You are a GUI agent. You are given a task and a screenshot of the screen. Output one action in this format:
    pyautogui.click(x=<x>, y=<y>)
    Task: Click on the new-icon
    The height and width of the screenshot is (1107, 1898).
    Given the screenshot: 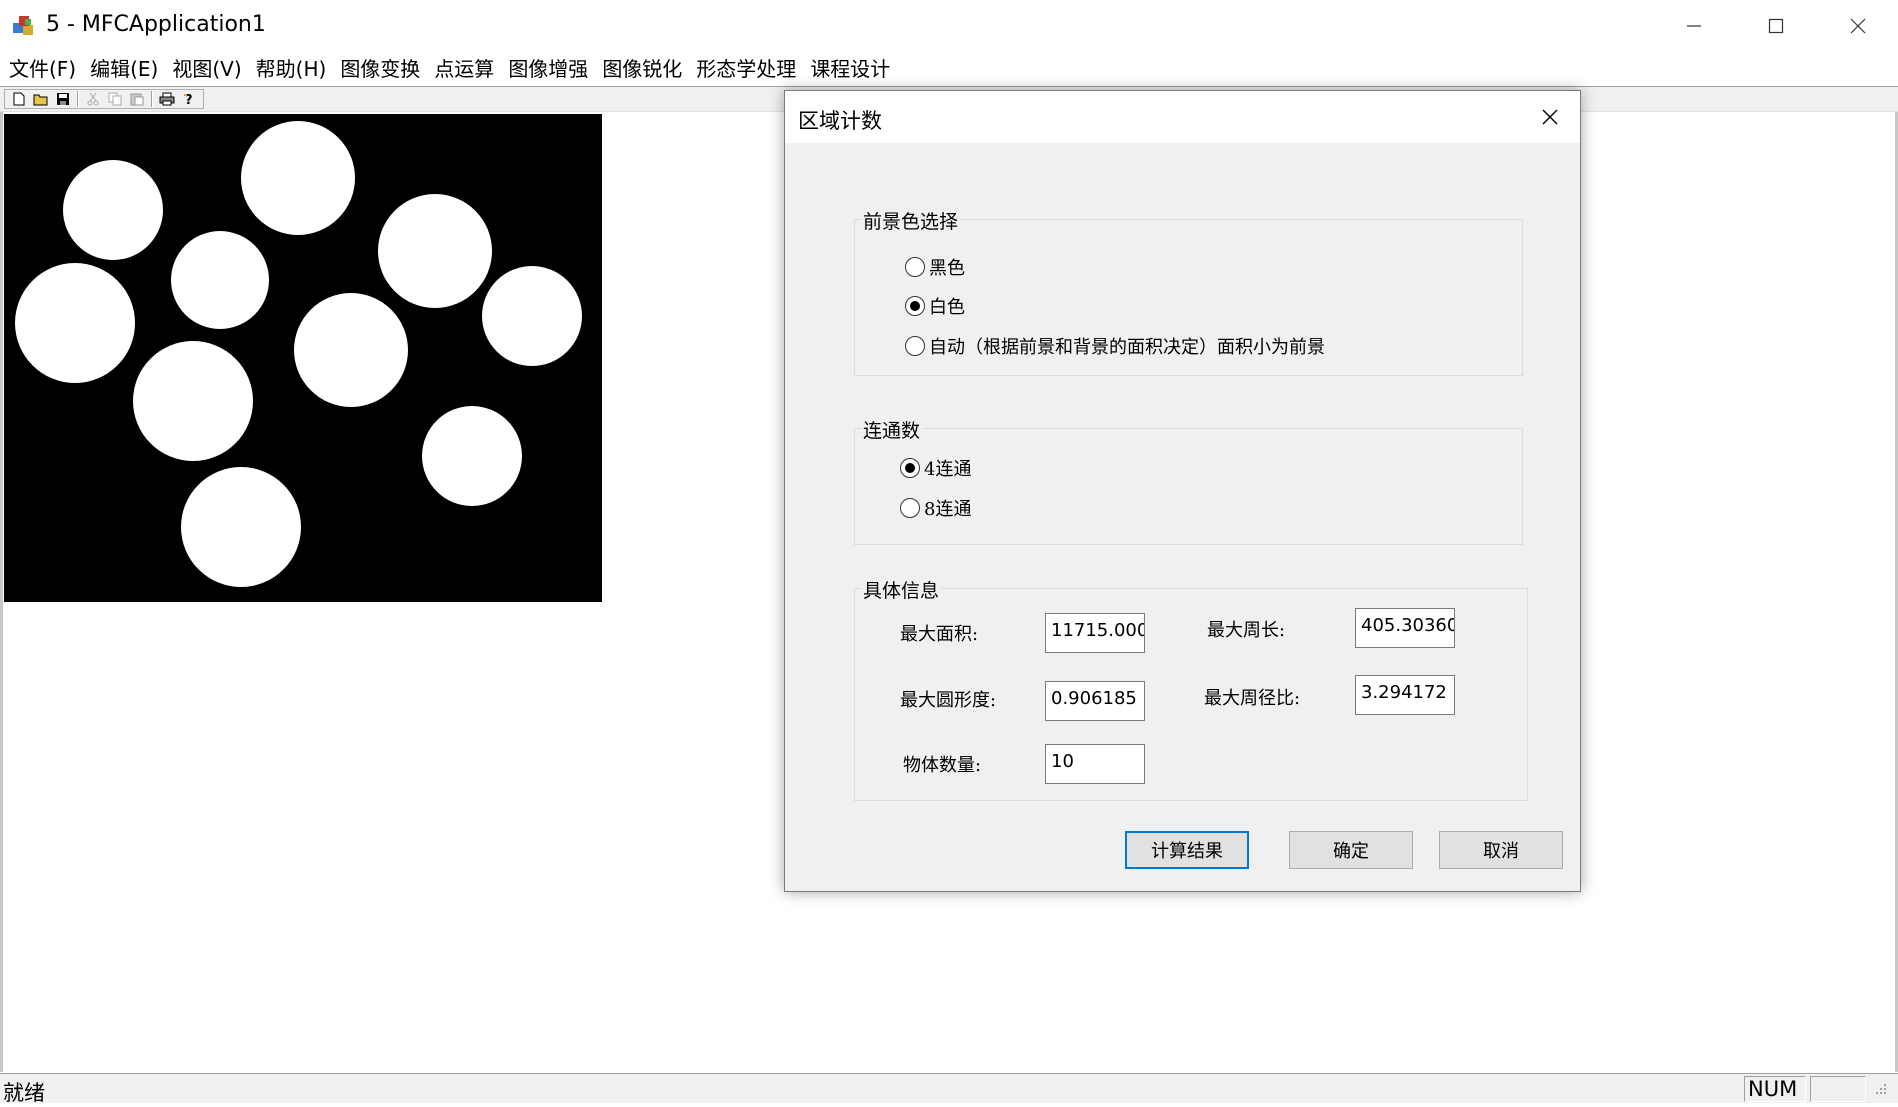 What is the action you would take?
    pyautogui.click(x=19, y=99)
    